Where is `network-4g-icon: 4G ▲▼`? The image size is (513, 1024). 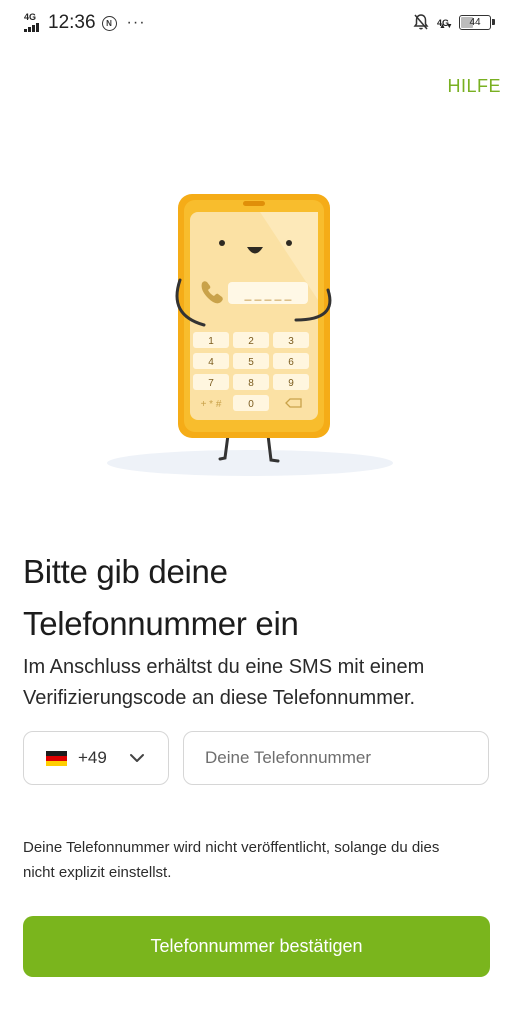 network-4g-icon: 4G ▲▼ is located at coordinates (445, 24).